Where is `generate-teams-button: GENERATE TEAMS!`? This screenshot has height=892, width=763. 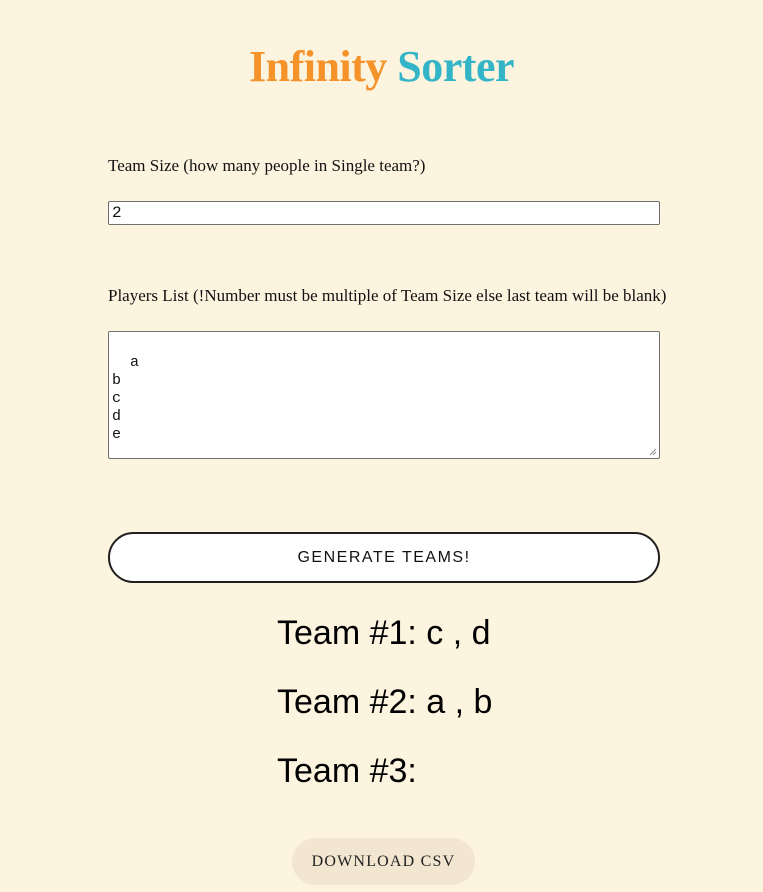 generate-teams-button: GENERATE TEAMS! is located at coordinates (384, 557).